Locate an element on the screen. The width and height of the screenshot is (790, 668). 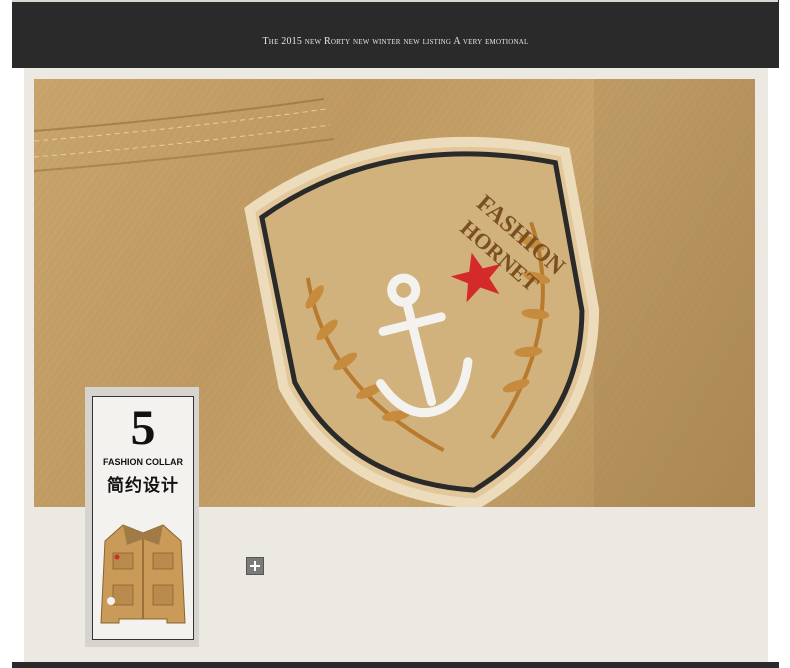
plus-icon is located at coordinates (255, 566).